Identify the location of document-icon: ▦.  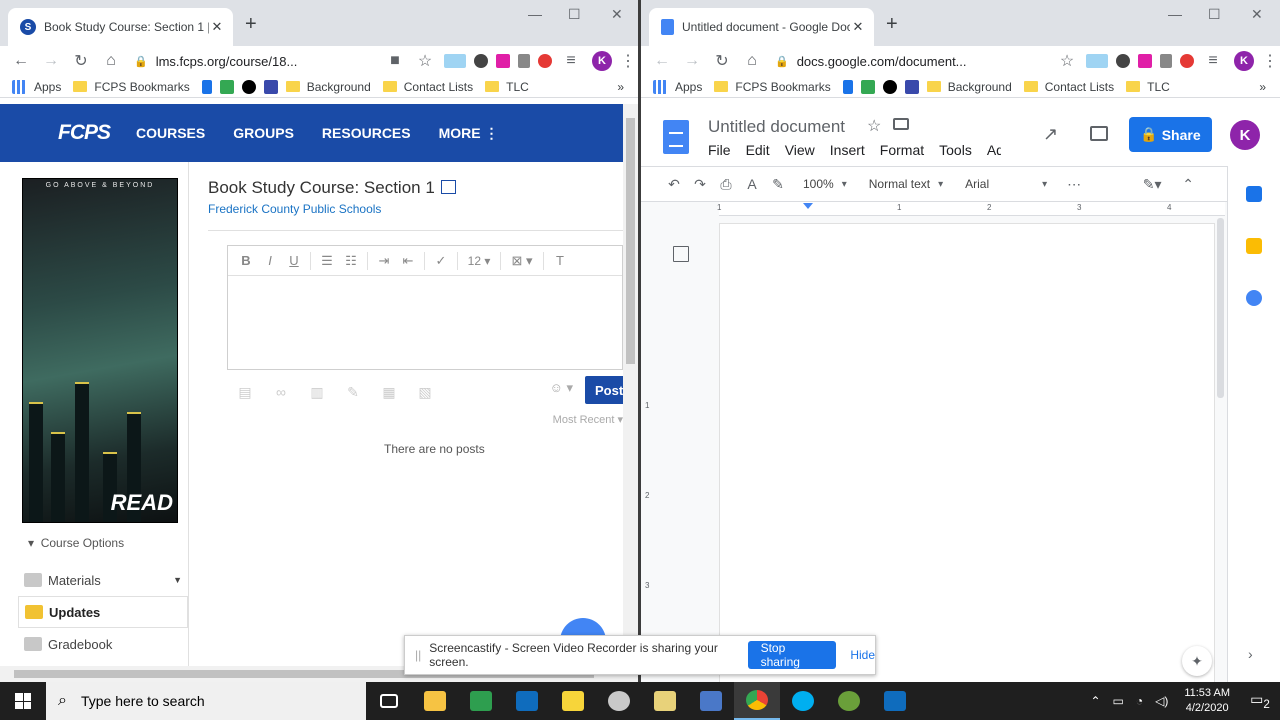
(389, 392).